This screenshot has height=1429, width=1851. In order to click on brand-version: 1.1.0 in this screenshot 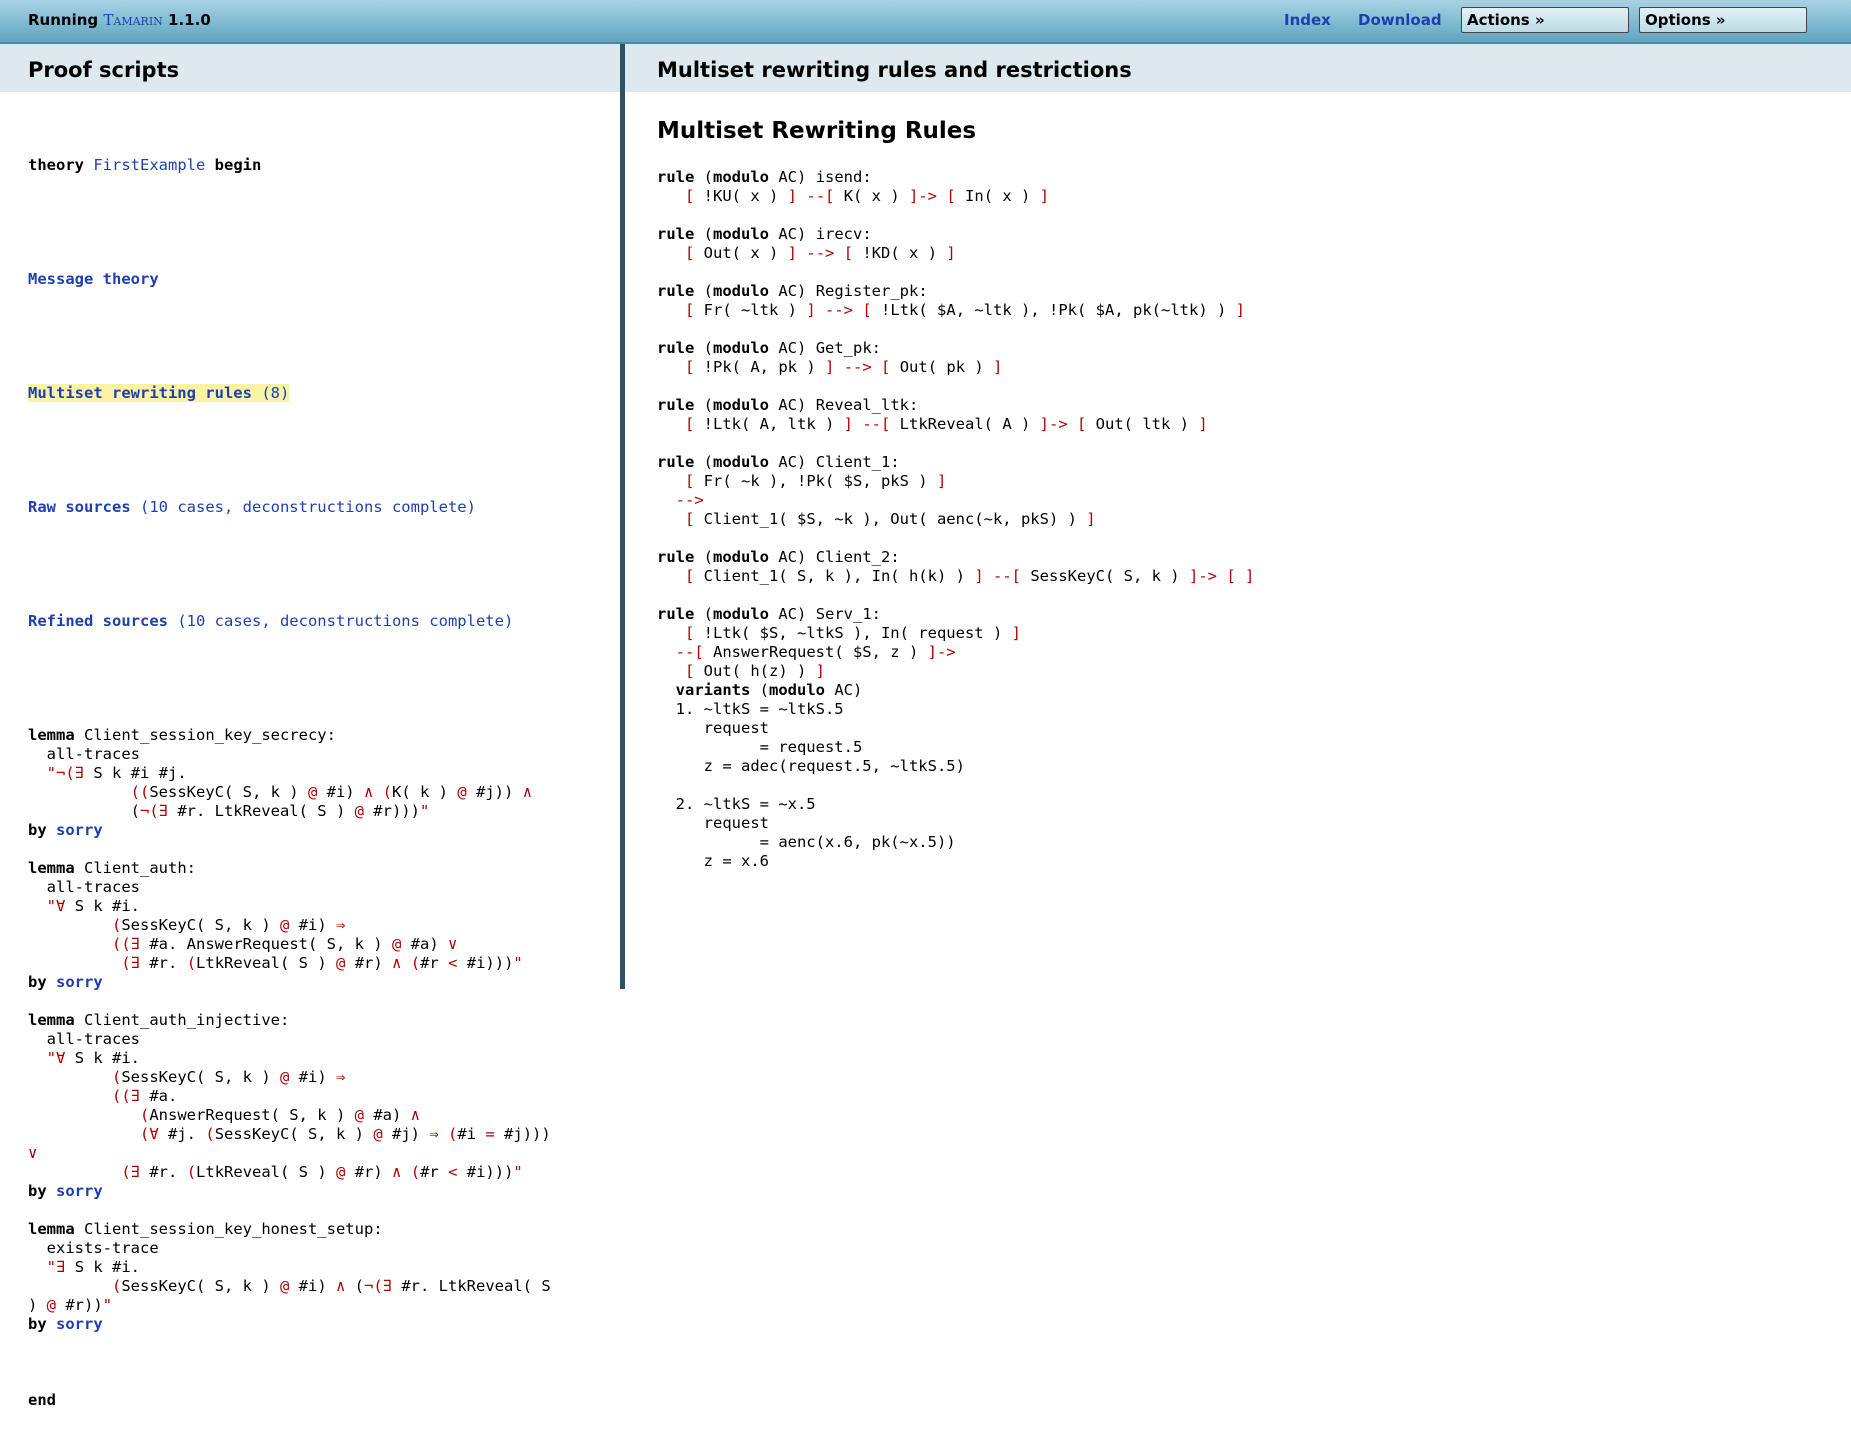, I will do `click(189, 20)`.